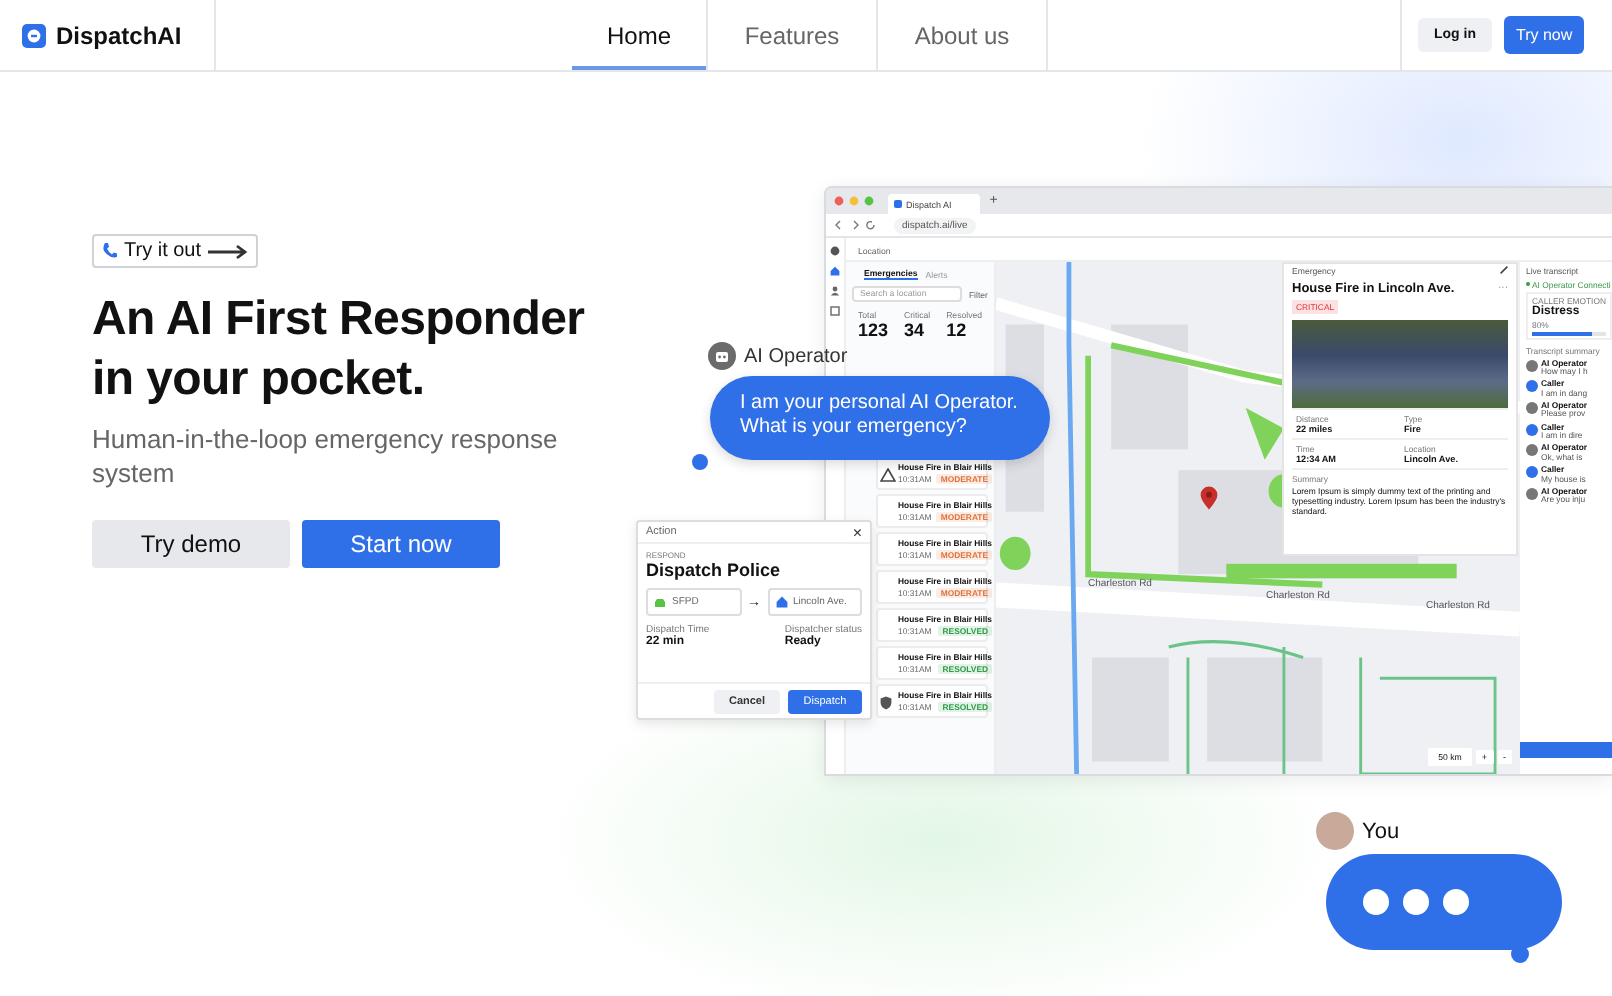 The width and height of the screenshot is (1612, 996). I want to click on hero-button: Try demo, so click(191, 544).